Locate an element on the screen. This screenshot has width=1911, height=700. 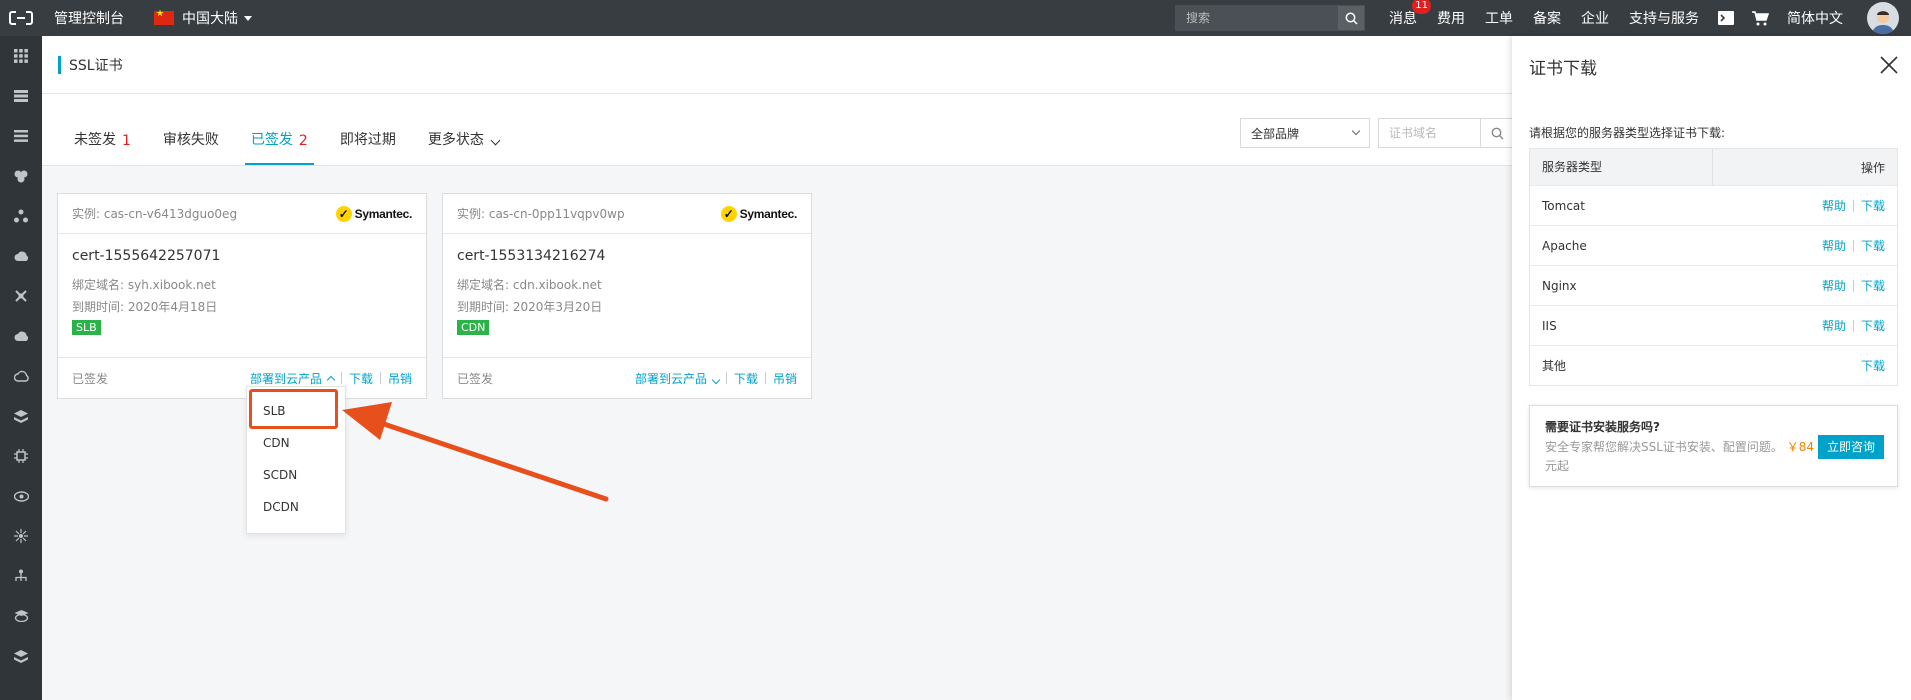
table-row: Nginx 帮助 下载 is located at coordinates (1713, 285).